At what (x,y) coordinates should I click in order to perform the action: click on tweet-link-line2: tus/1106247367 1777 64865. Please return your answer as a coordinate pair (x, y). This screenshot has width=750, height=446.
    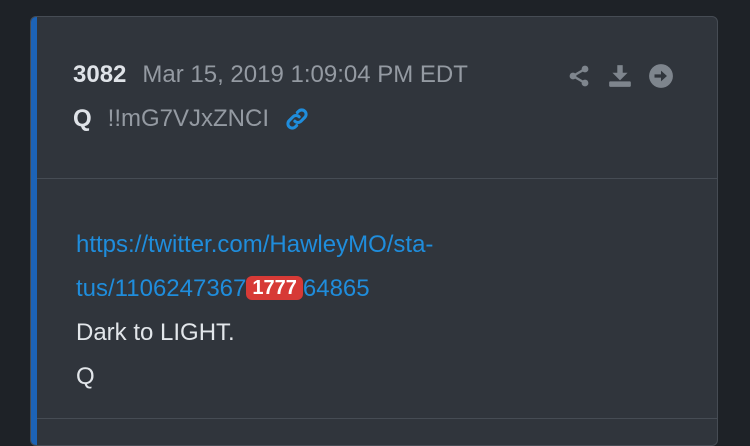
    Looking at the image, I should click on (223, 288).